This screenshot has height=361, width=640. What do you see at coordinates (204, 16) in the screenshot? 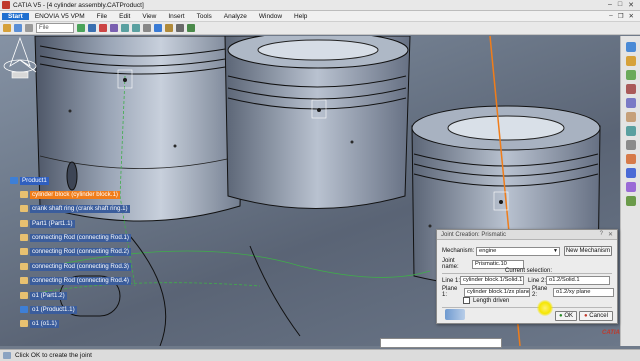
I see `menu-tools: Tools` at bounding box center [204, 16].